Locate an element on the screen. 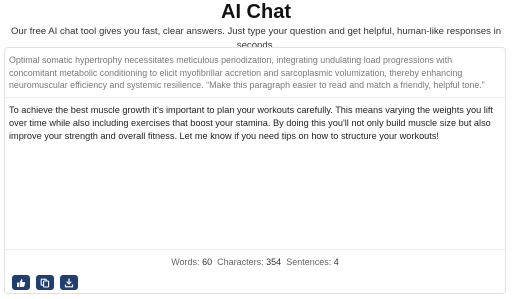 The width and height of the screenshot is (512, 299). thumbs-up-button is located at coordinates (21, 282).